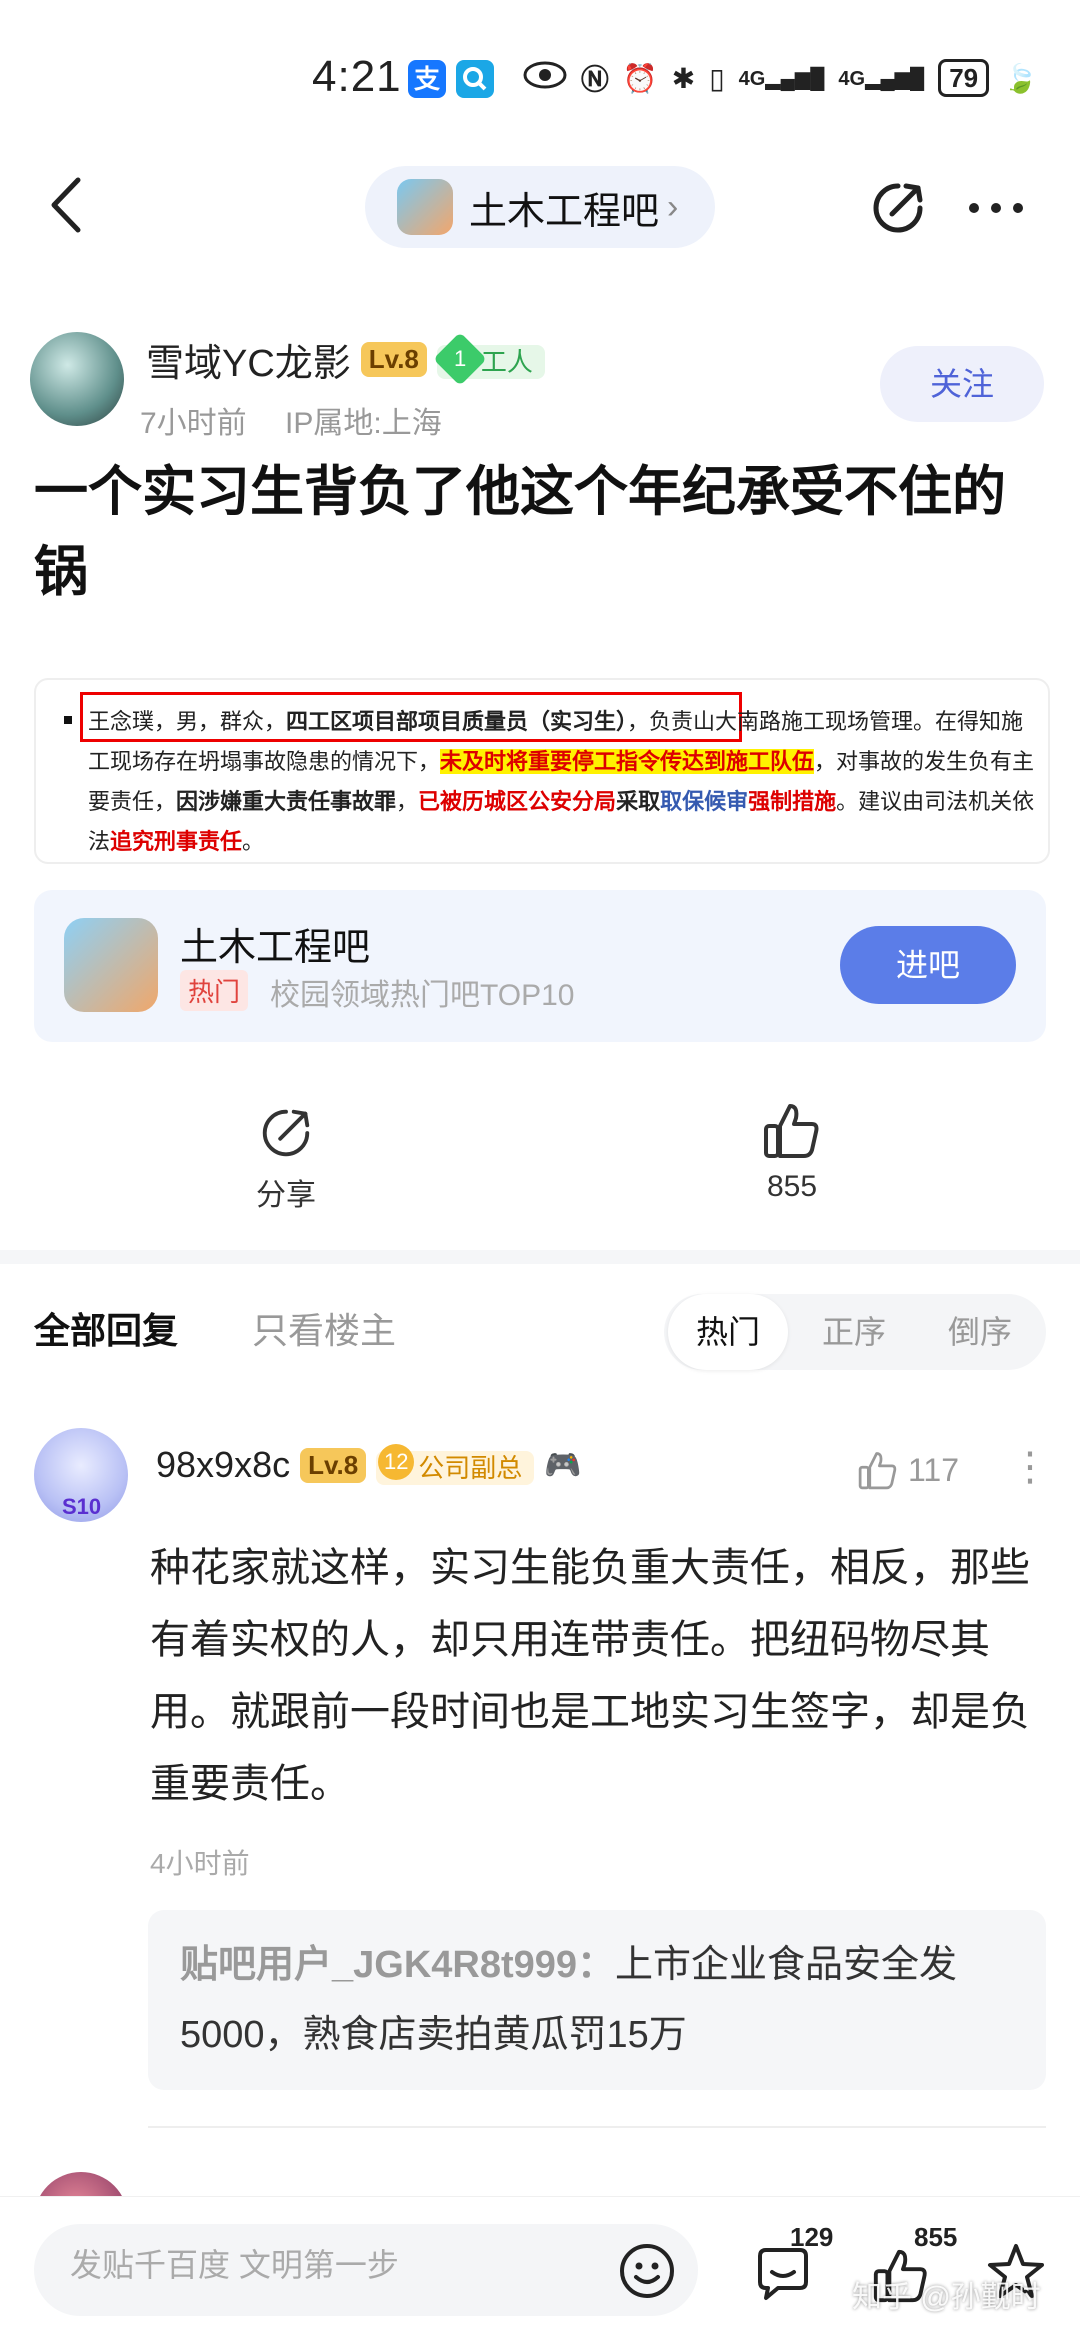 This screenshot has height=2341, width=1080. What do you see at coordinates (489, 359) in the screenshot?
I see `author-title-badge: 1 工人` at bounding box center [489, 359].